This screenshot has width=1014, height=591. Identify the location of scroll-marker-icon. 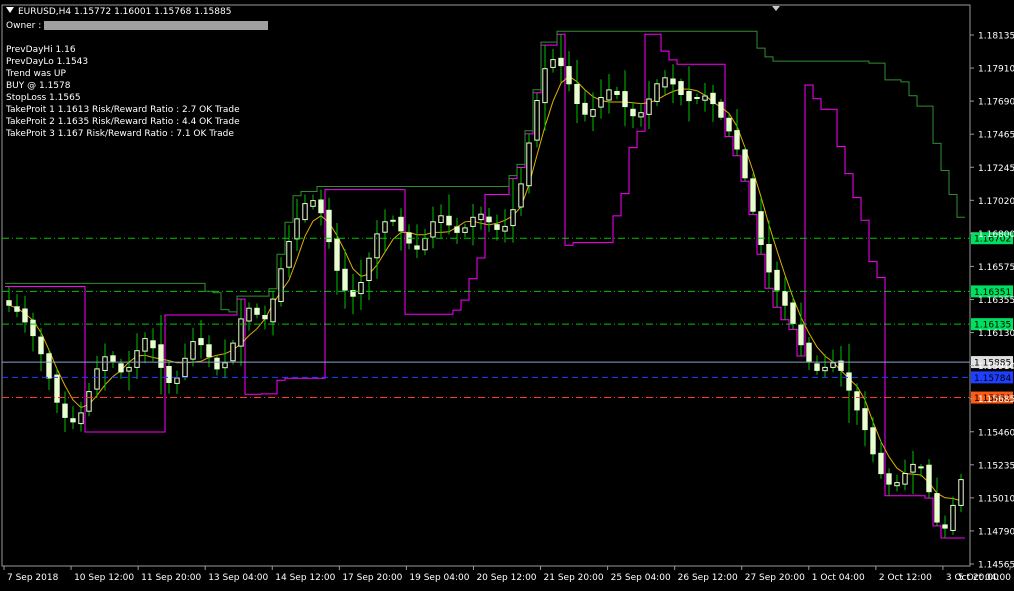
(776, 8).